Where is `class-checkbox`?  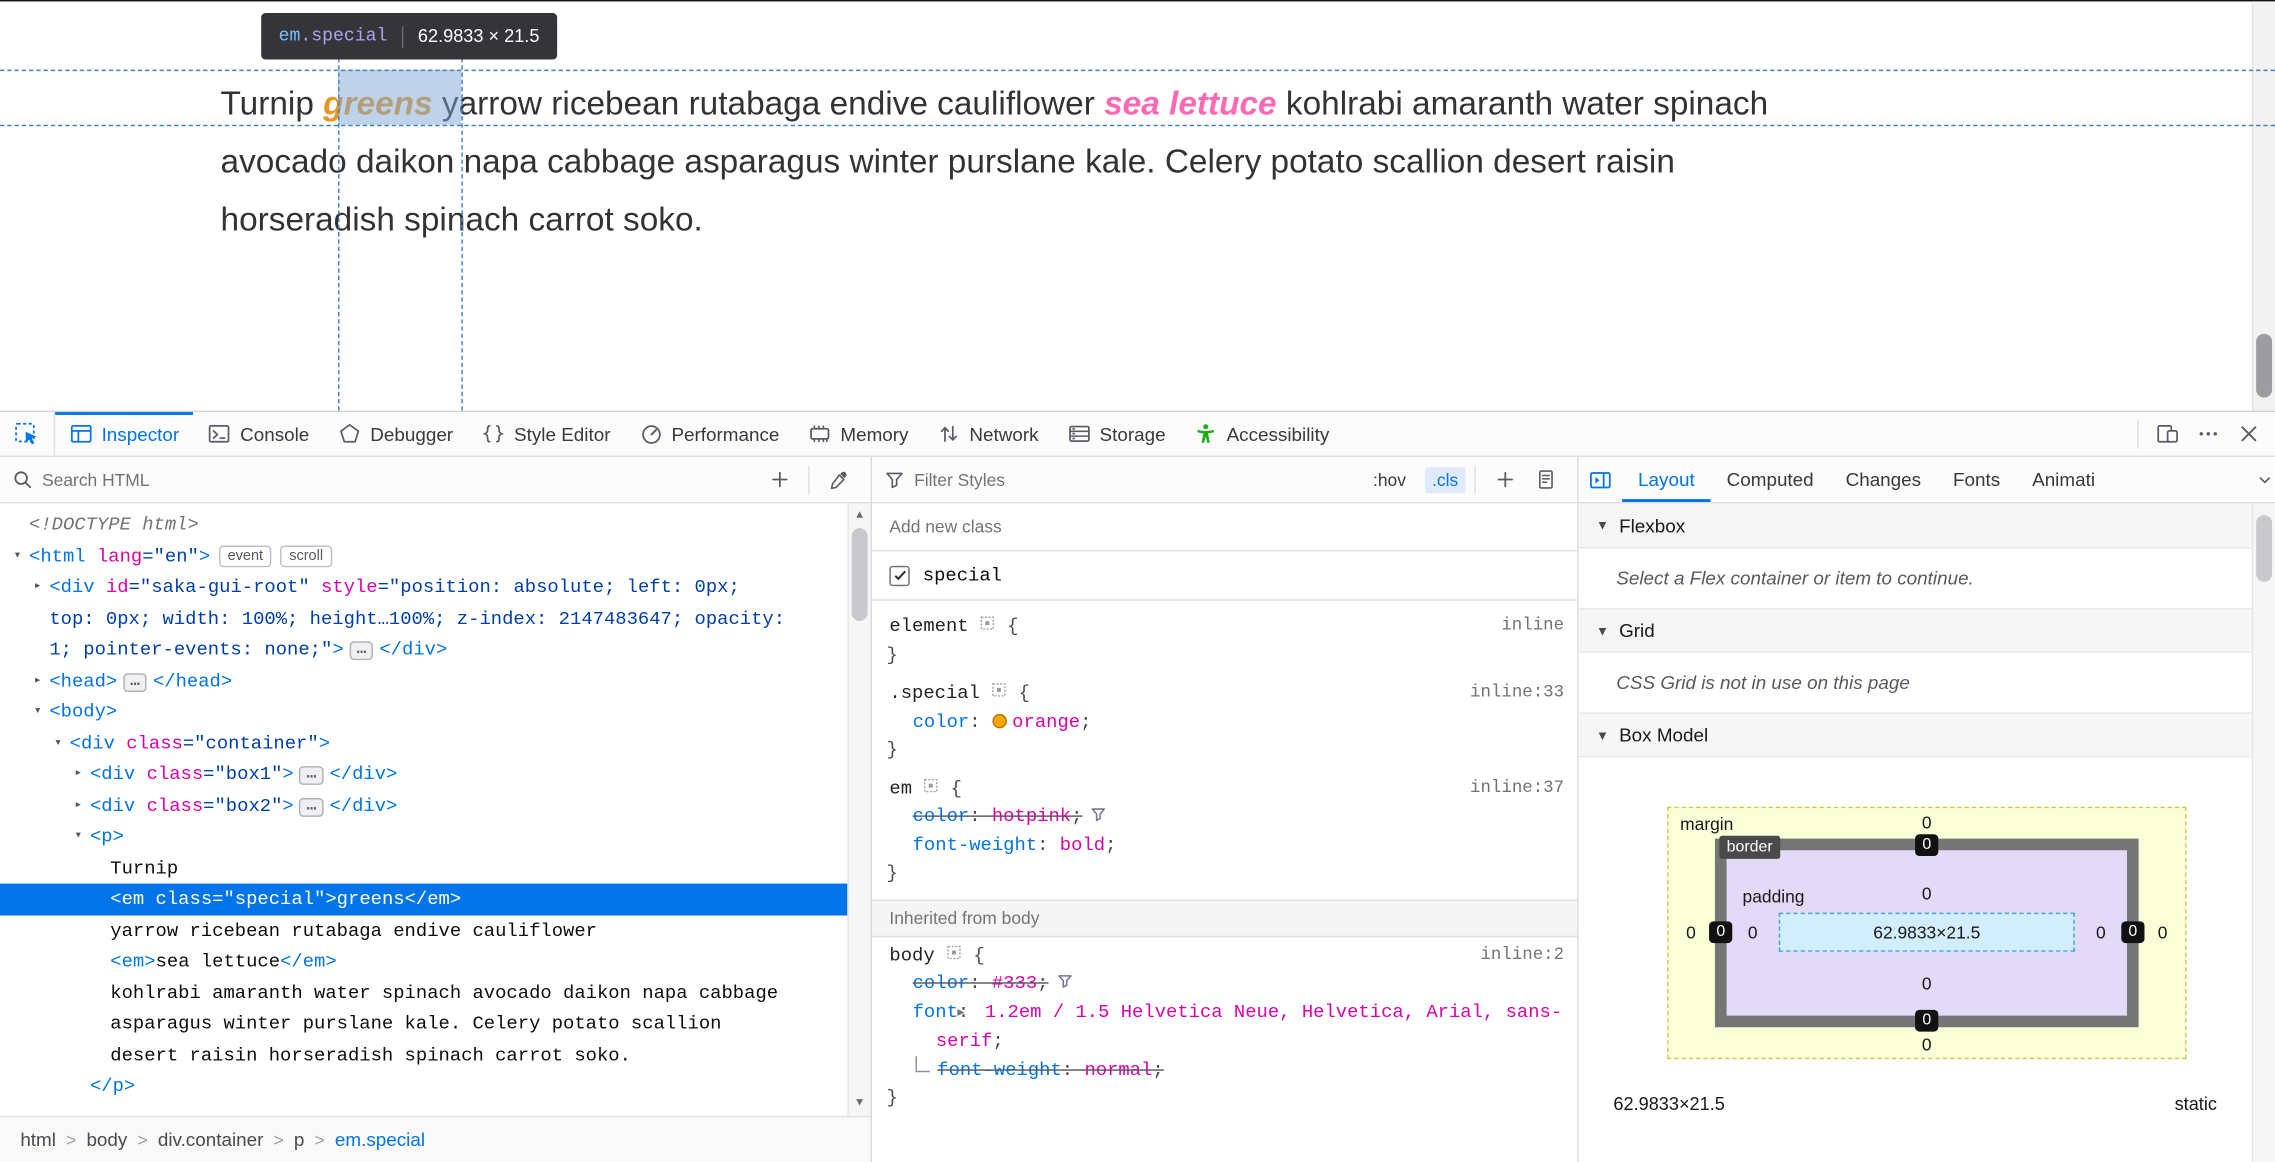 class-checkbox is located at coordinates (899, 575).